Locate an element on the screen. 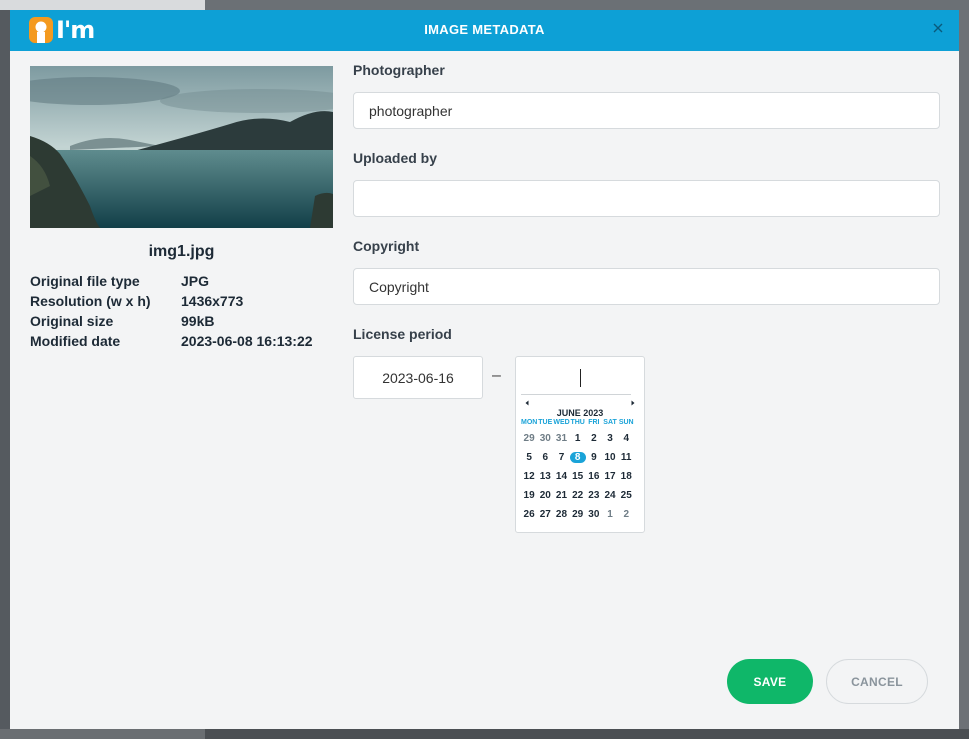 Image resolution: width=969 pixels, height=739 pixels. backdrop-bottom is located at coordinates (484, 734).